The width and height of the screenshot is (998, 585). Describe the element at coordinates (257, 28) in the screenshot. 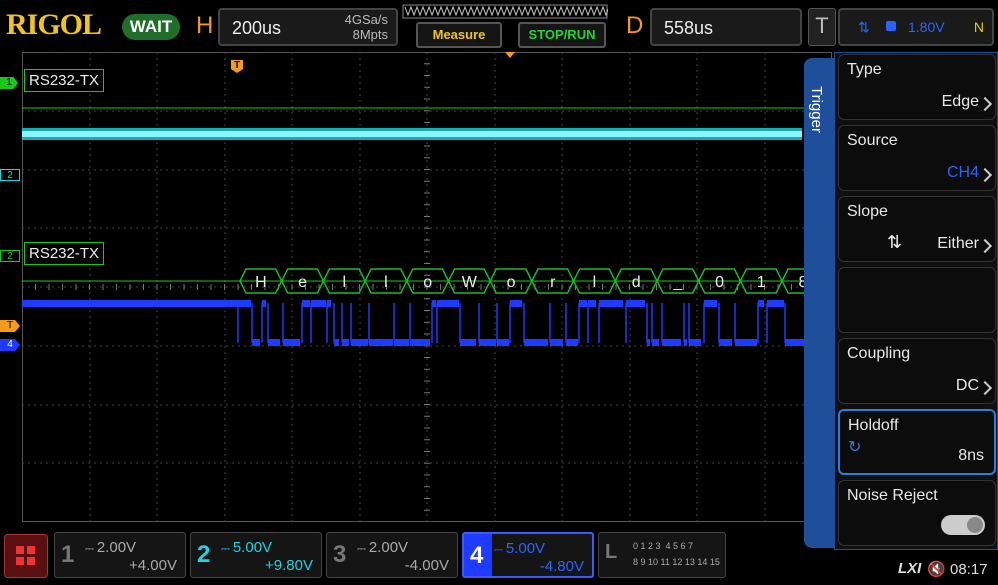

I see `timebase-value: 200us` at that location.